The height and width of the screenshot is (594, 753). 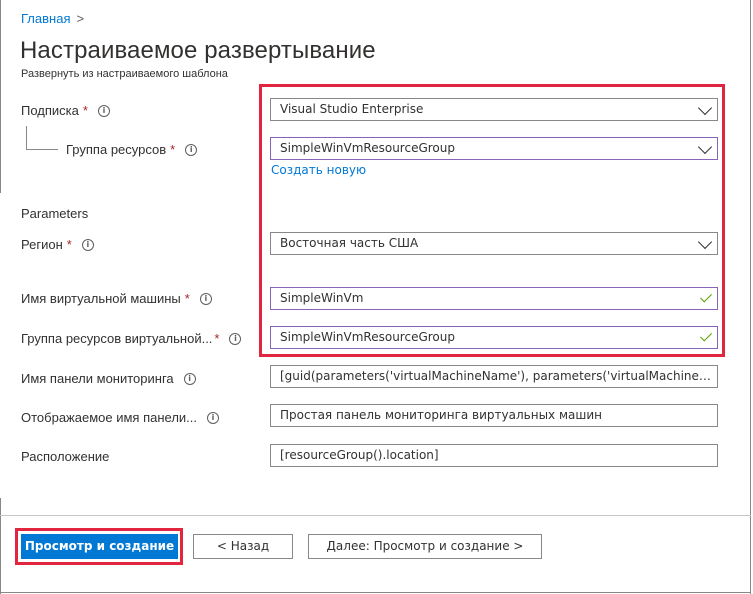 What do you see at coordinates (375, 515) in the screenshot?
I see `footer-divider` at bounding box center [375, 515].